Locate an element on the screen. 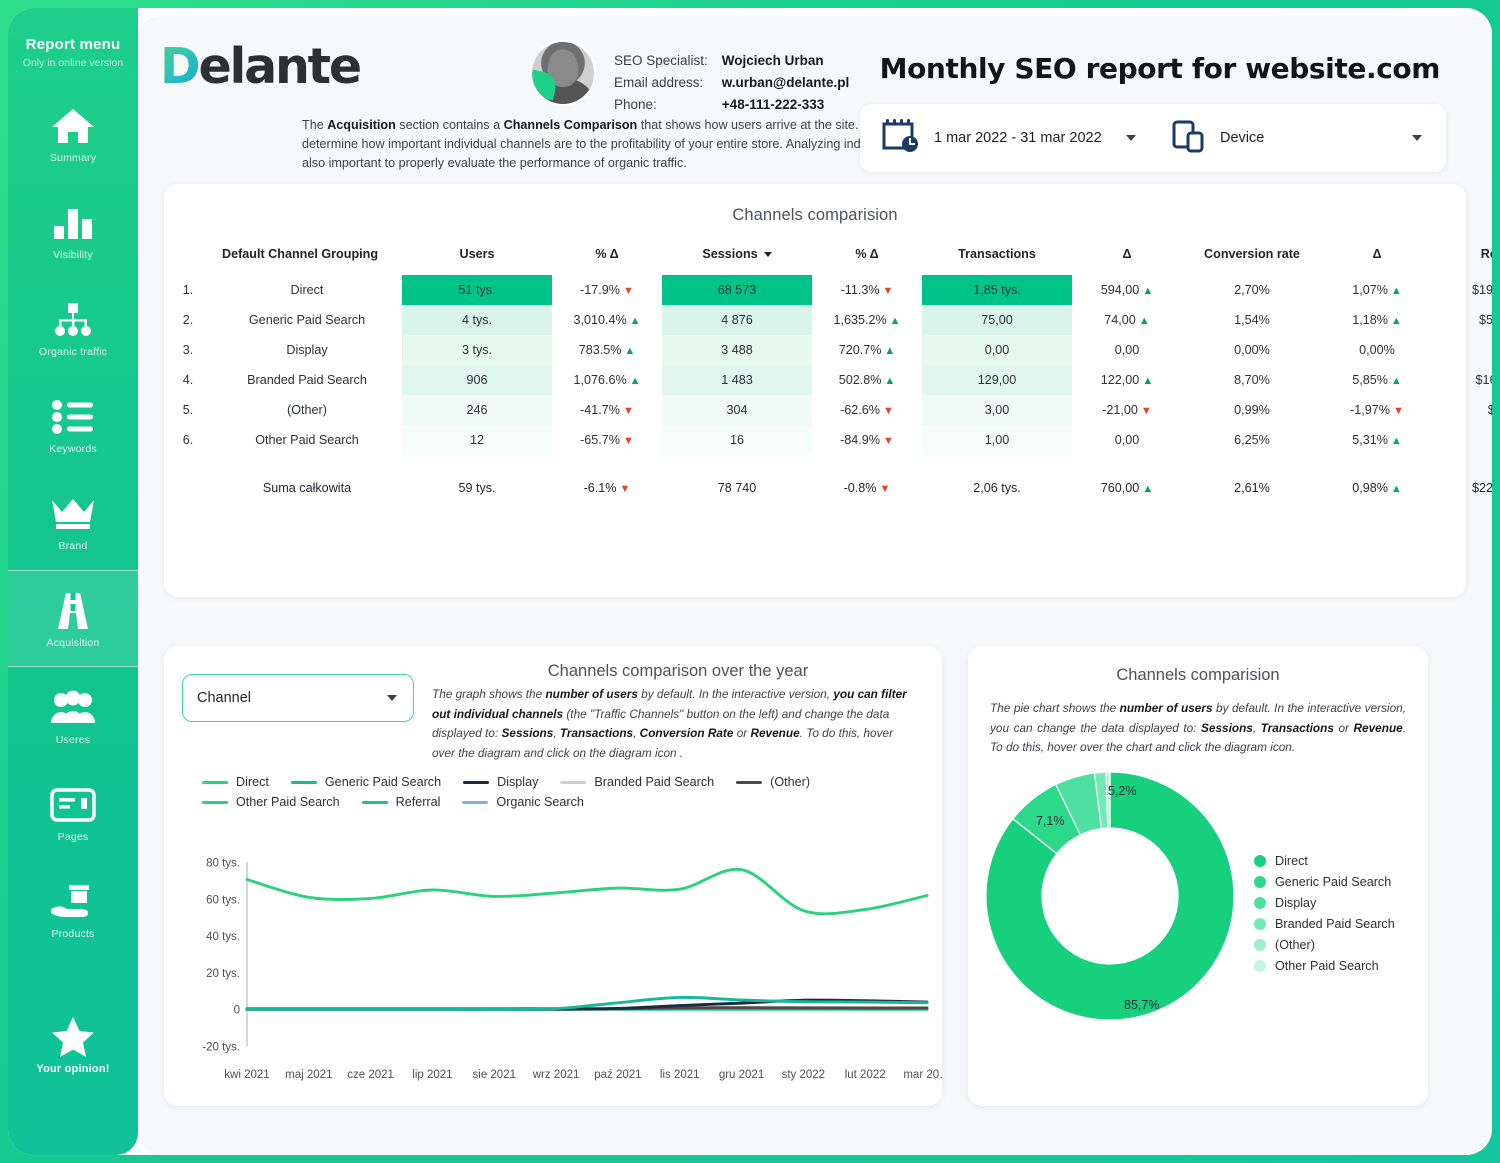 The width and height of the screenshot is (1500, 1163). row-sessions-delta: -84.9% ▼ is located at coordinates (867, 440).